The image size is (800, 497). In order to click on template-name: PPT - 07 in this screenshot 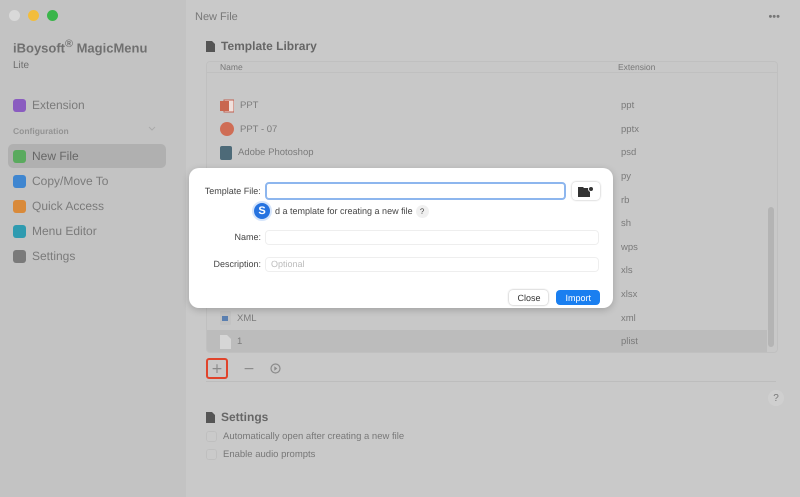, I will do `click(259, 129)`.